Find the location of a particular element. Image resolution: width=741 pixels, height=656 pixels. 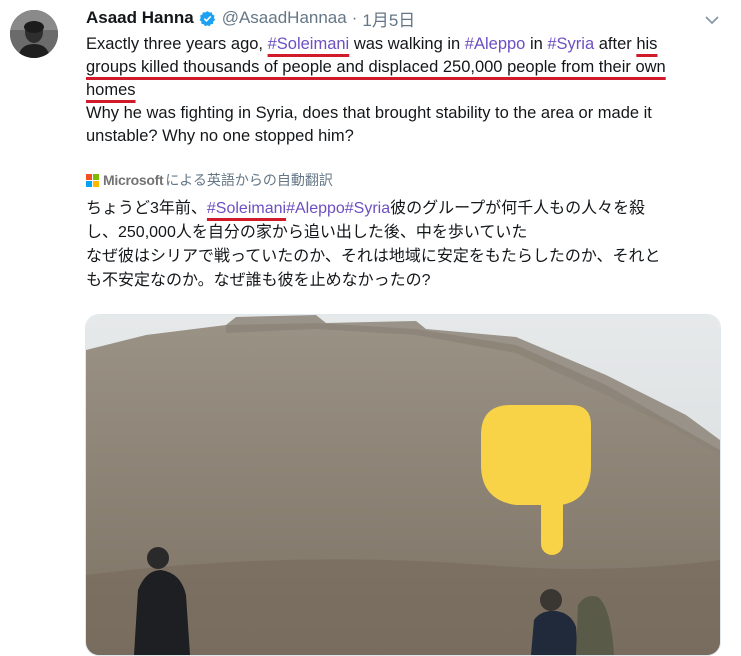

author-name: Asaad Hanna is located at coordinates (140, 18).